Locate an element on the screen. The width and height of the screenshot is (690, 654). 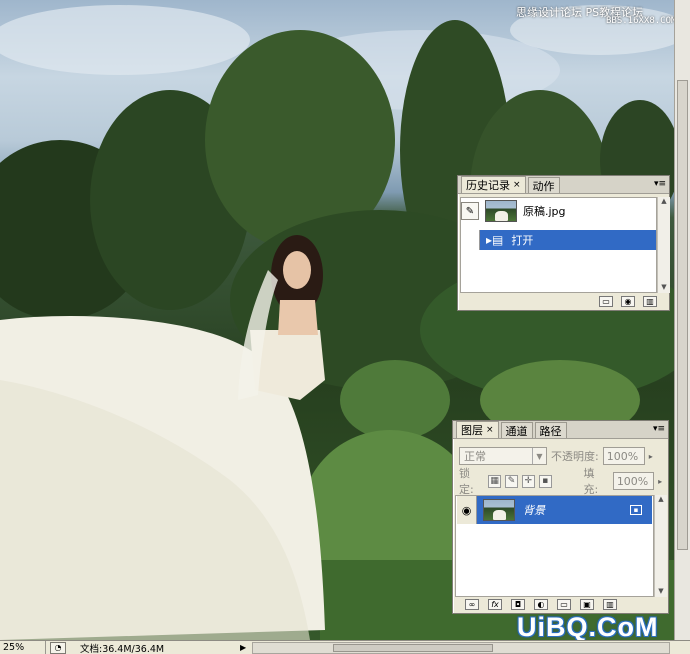
fill-field: 100% is located at coordinates (633, 481).